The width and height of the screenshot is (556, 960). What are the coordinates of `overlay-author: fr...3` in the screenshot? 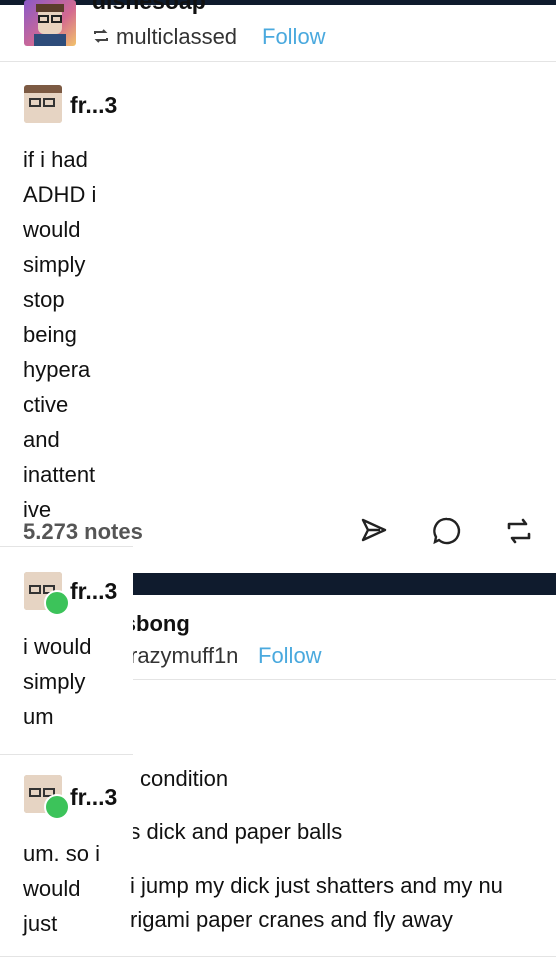 It's located at (93, 591).